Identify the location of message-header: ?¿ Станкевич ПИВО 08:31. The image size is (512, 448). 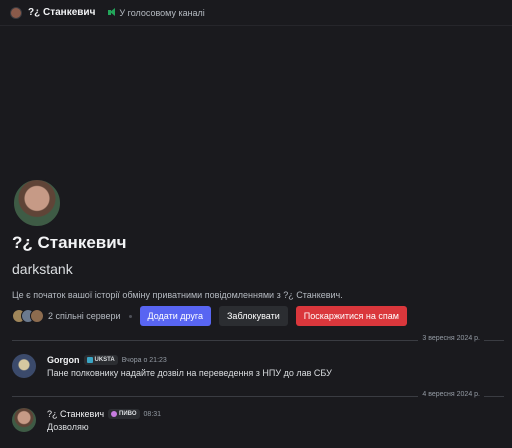
(104, 414).